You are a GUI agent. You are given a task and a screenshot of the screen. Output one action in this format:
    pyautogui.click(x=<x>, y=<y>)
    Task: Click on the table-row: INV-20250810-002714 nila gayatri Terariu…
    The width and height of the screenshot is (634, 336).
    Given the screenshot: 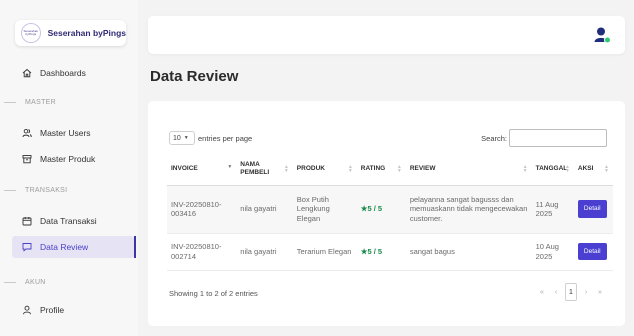 What is the action you would take?
    pyautogui.click(x=390, y=252)
    